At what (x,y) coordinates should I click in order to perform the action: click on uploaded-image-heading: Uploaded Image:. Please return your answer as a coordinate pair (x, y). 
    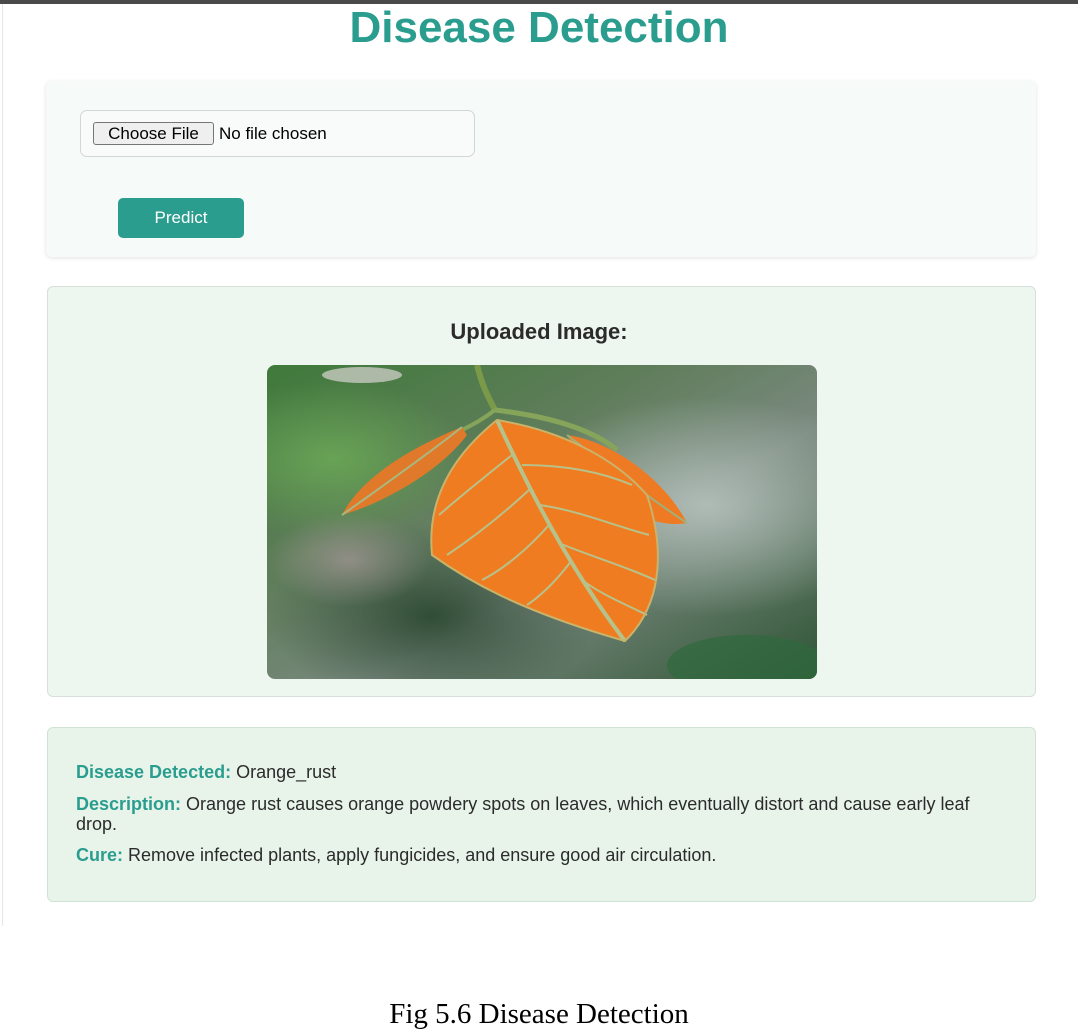
    Looking at the image, I should click on (539, 331).